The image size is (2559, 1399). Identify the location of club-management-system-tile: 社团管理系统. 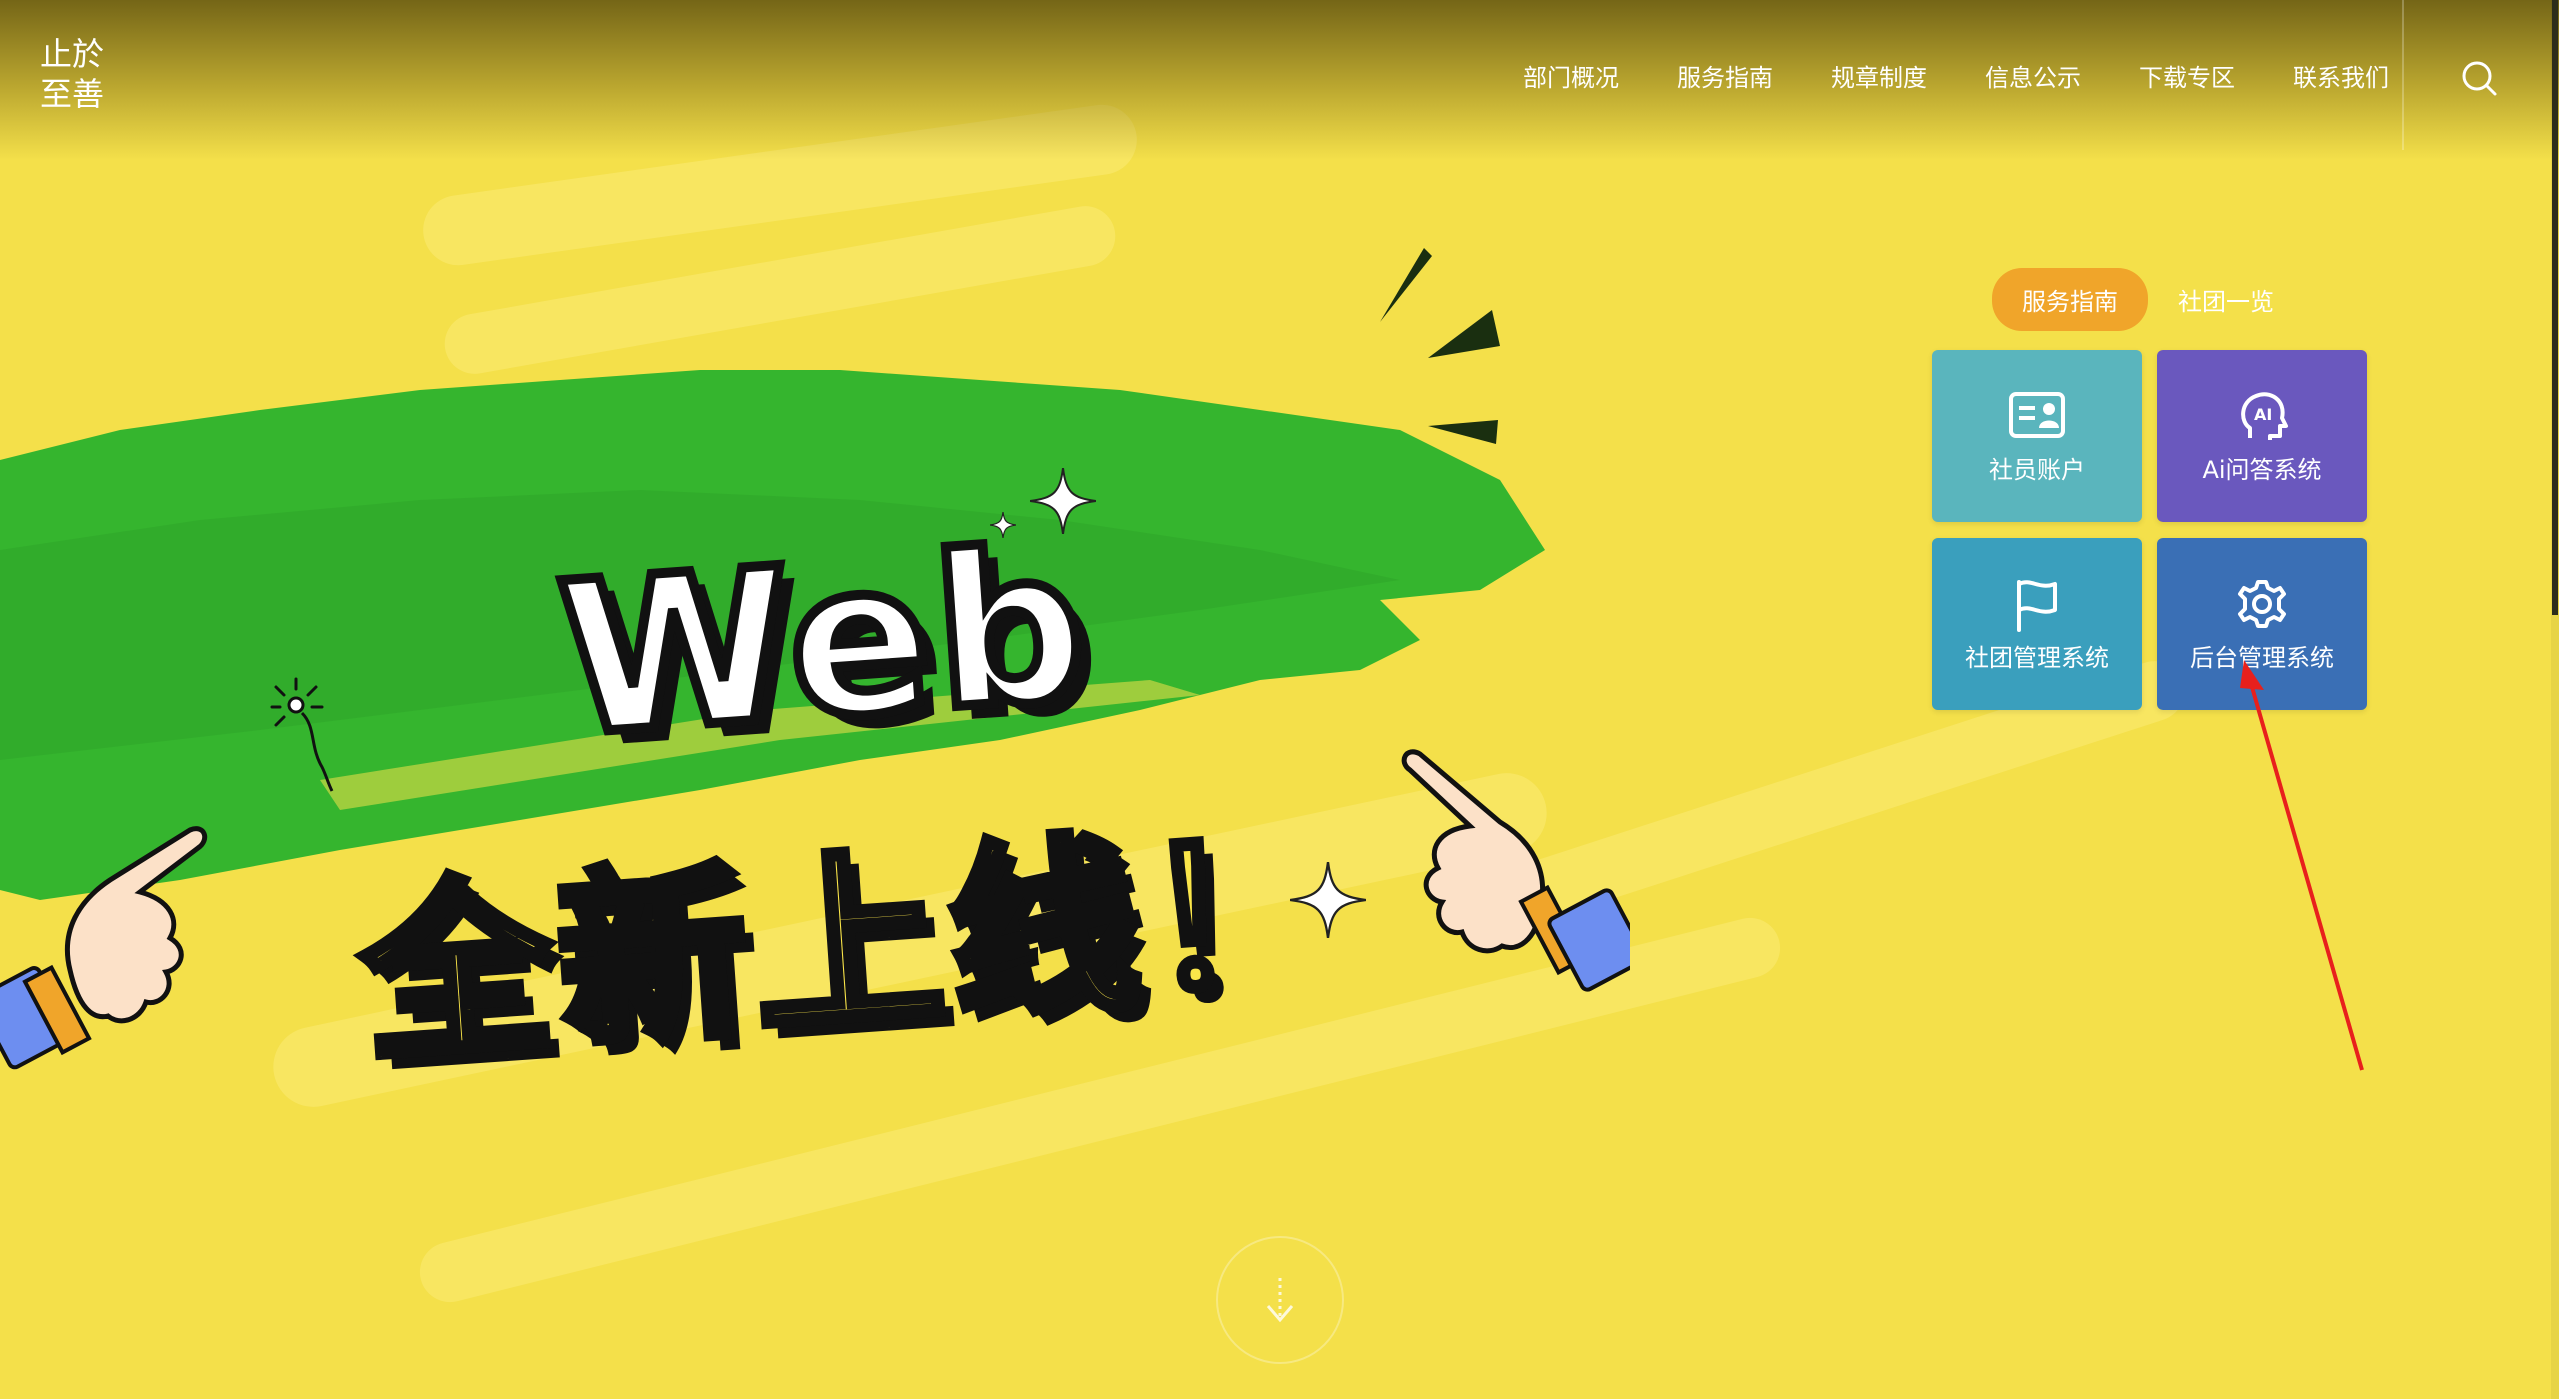
(2037, 624).